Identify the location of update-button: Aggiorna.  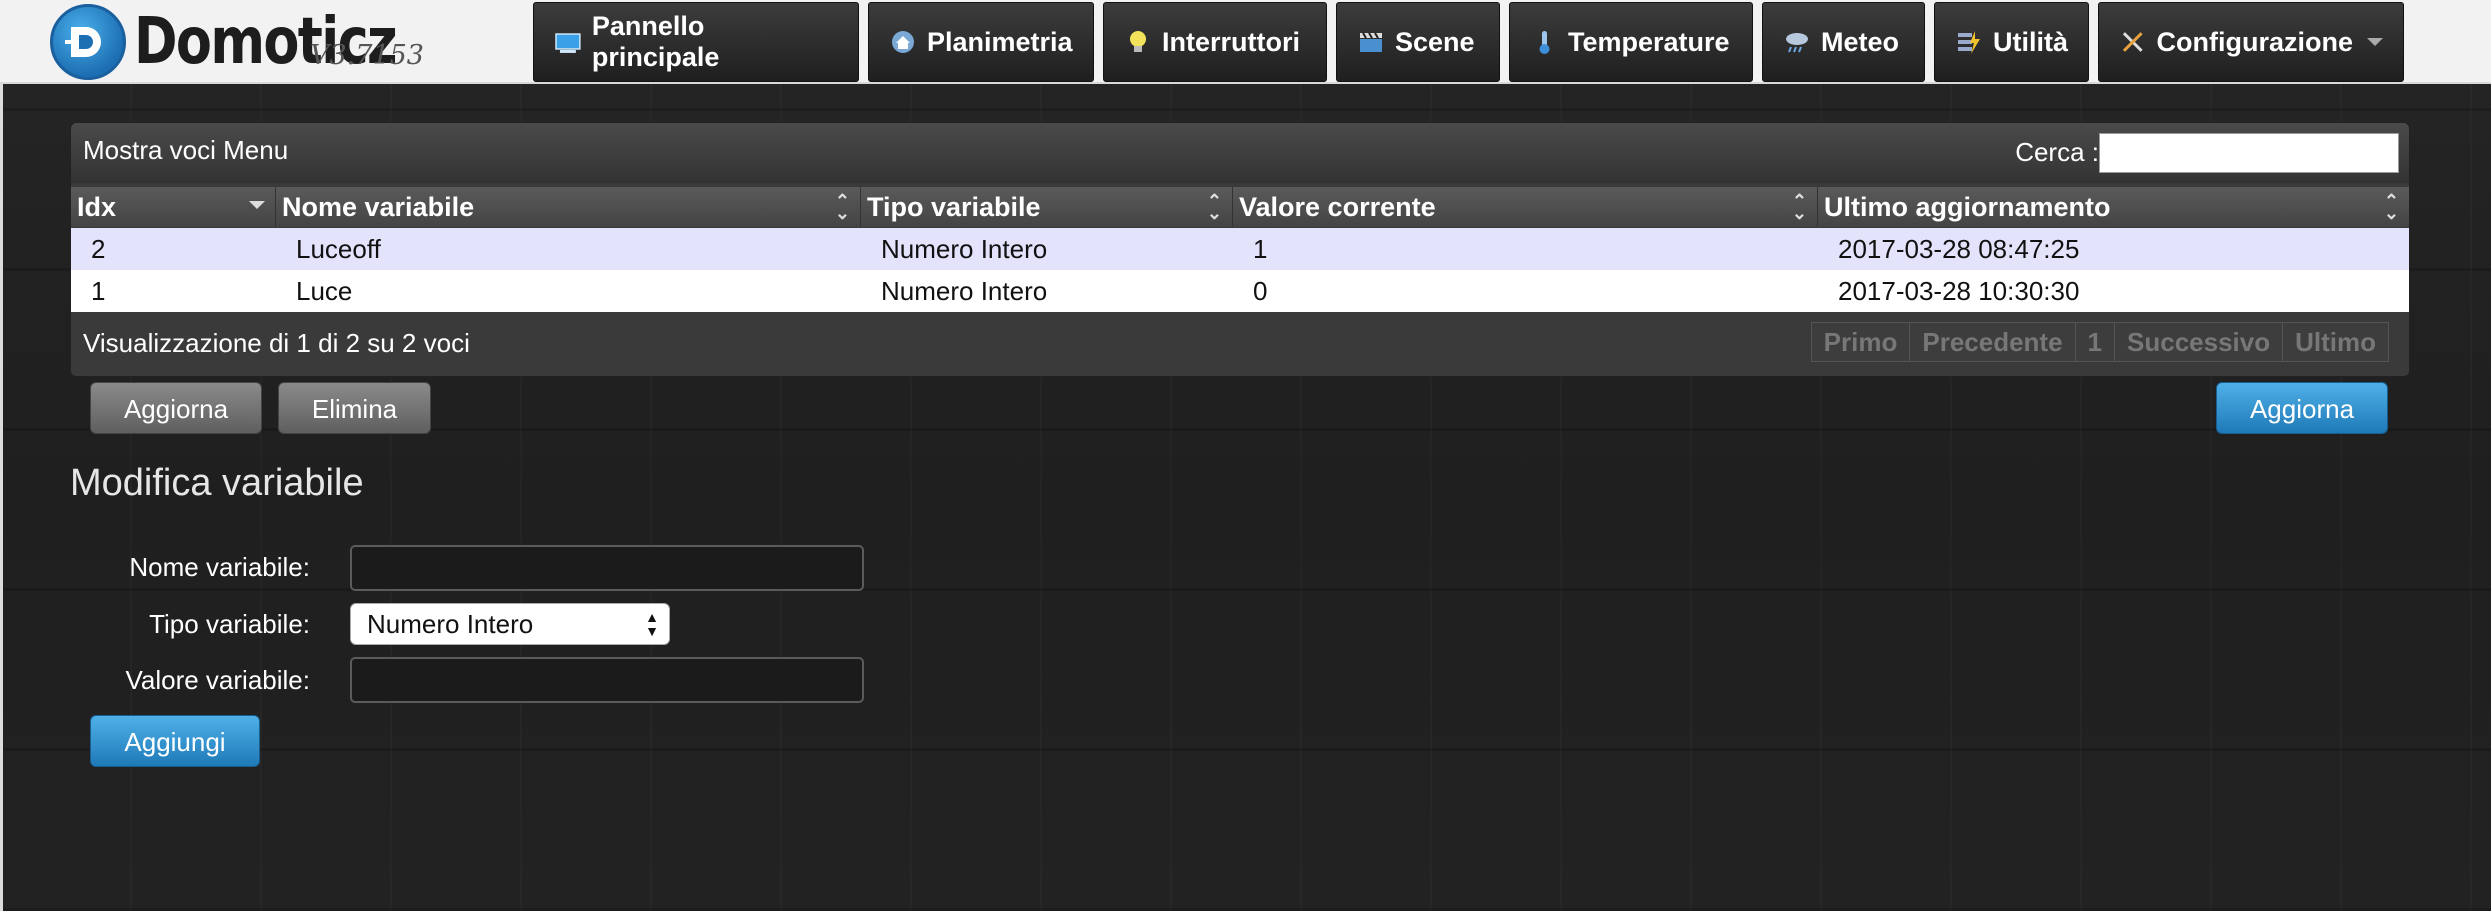
(176, 408).